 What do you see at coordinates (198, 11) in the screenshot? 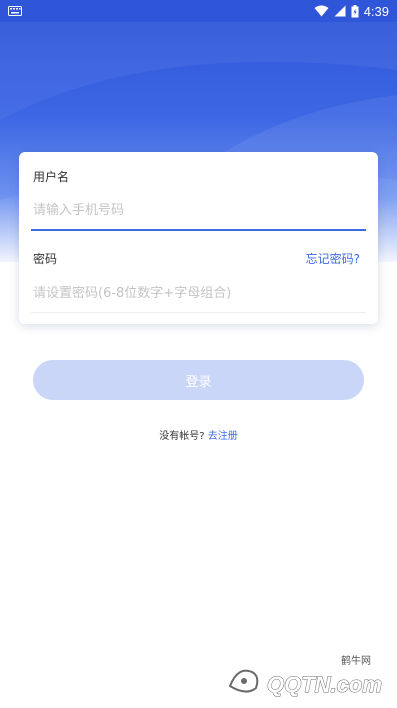
I see `status-bar: 4:39` at bounding box center [198, 11].